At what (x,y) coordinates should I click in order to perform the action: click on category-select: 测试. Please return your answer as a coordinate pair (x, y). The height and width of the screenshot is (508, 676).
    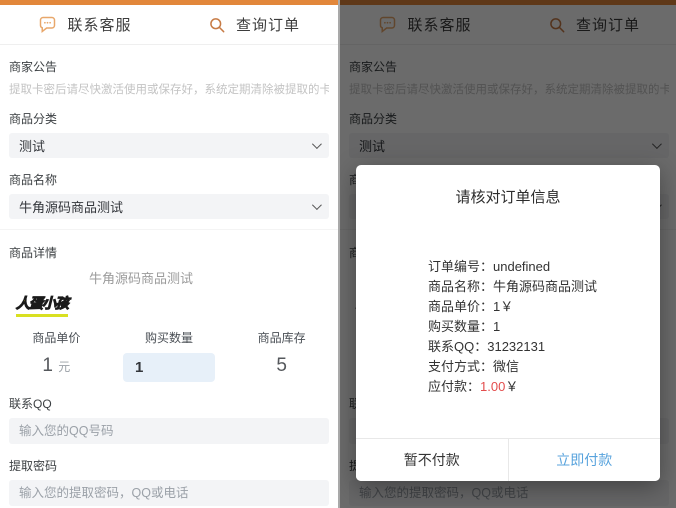
    Looking at the image, I should click on (169, 145).